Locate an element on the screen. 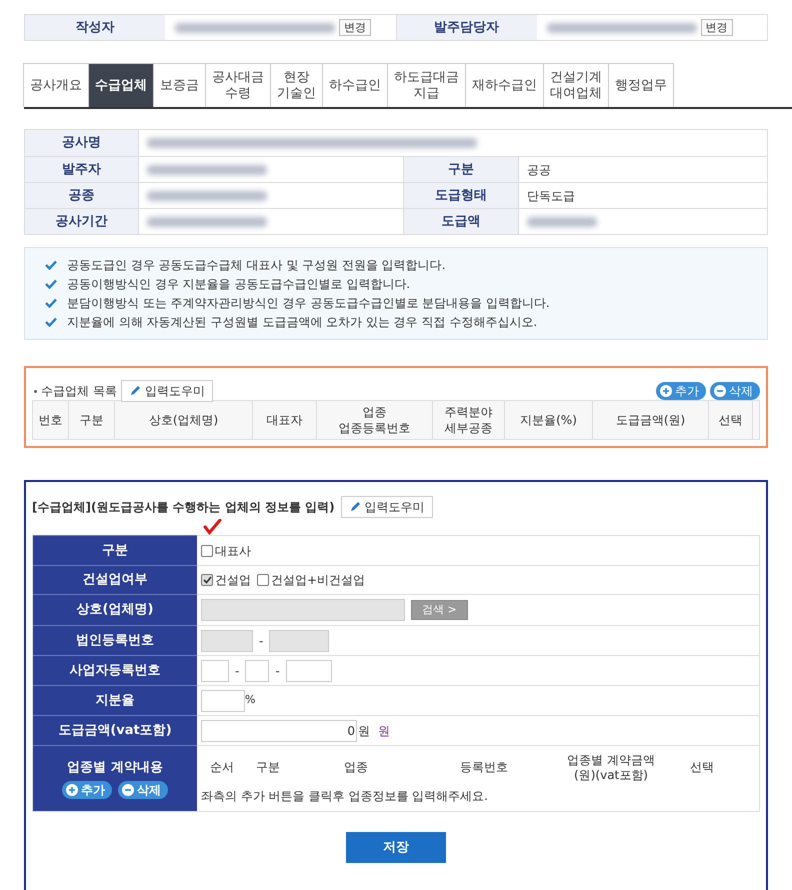 This screenshot has width=792, height=890. column-header: 등록번호 is located at coordinates (484, 767).